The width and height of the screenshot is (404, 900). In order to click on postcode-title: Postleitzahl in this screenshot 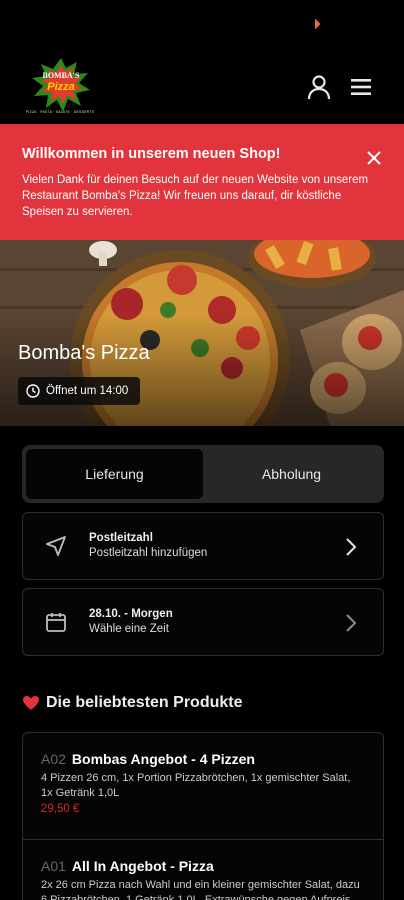, I will do `click(121, 538)`.